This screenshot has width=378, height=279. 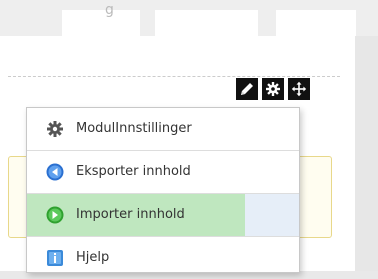 I want to click on help-icon, so click(x=55, y=258).